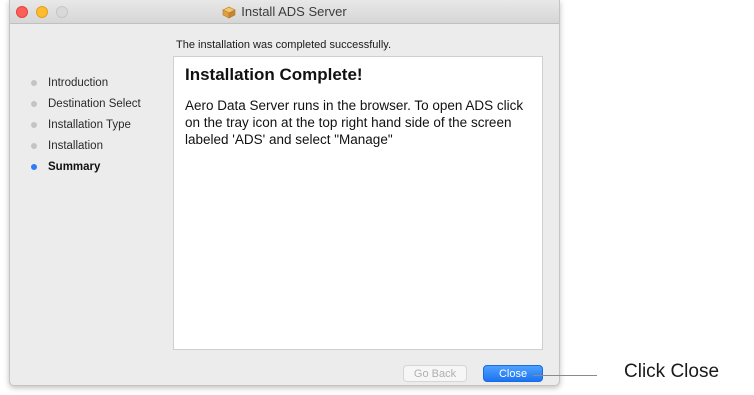  Describe the element at coordinates (75, 146) in the screenshot. I see `step-label: Installation` at that location.